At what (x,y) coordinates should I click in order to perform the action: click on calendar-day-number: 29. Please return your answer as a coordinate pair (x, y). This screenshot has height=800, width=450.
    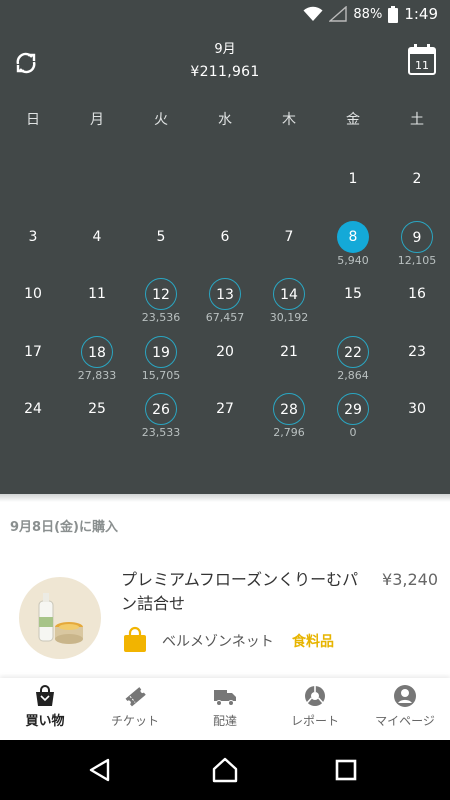
    Looking at the image, I should click on (353, 409).